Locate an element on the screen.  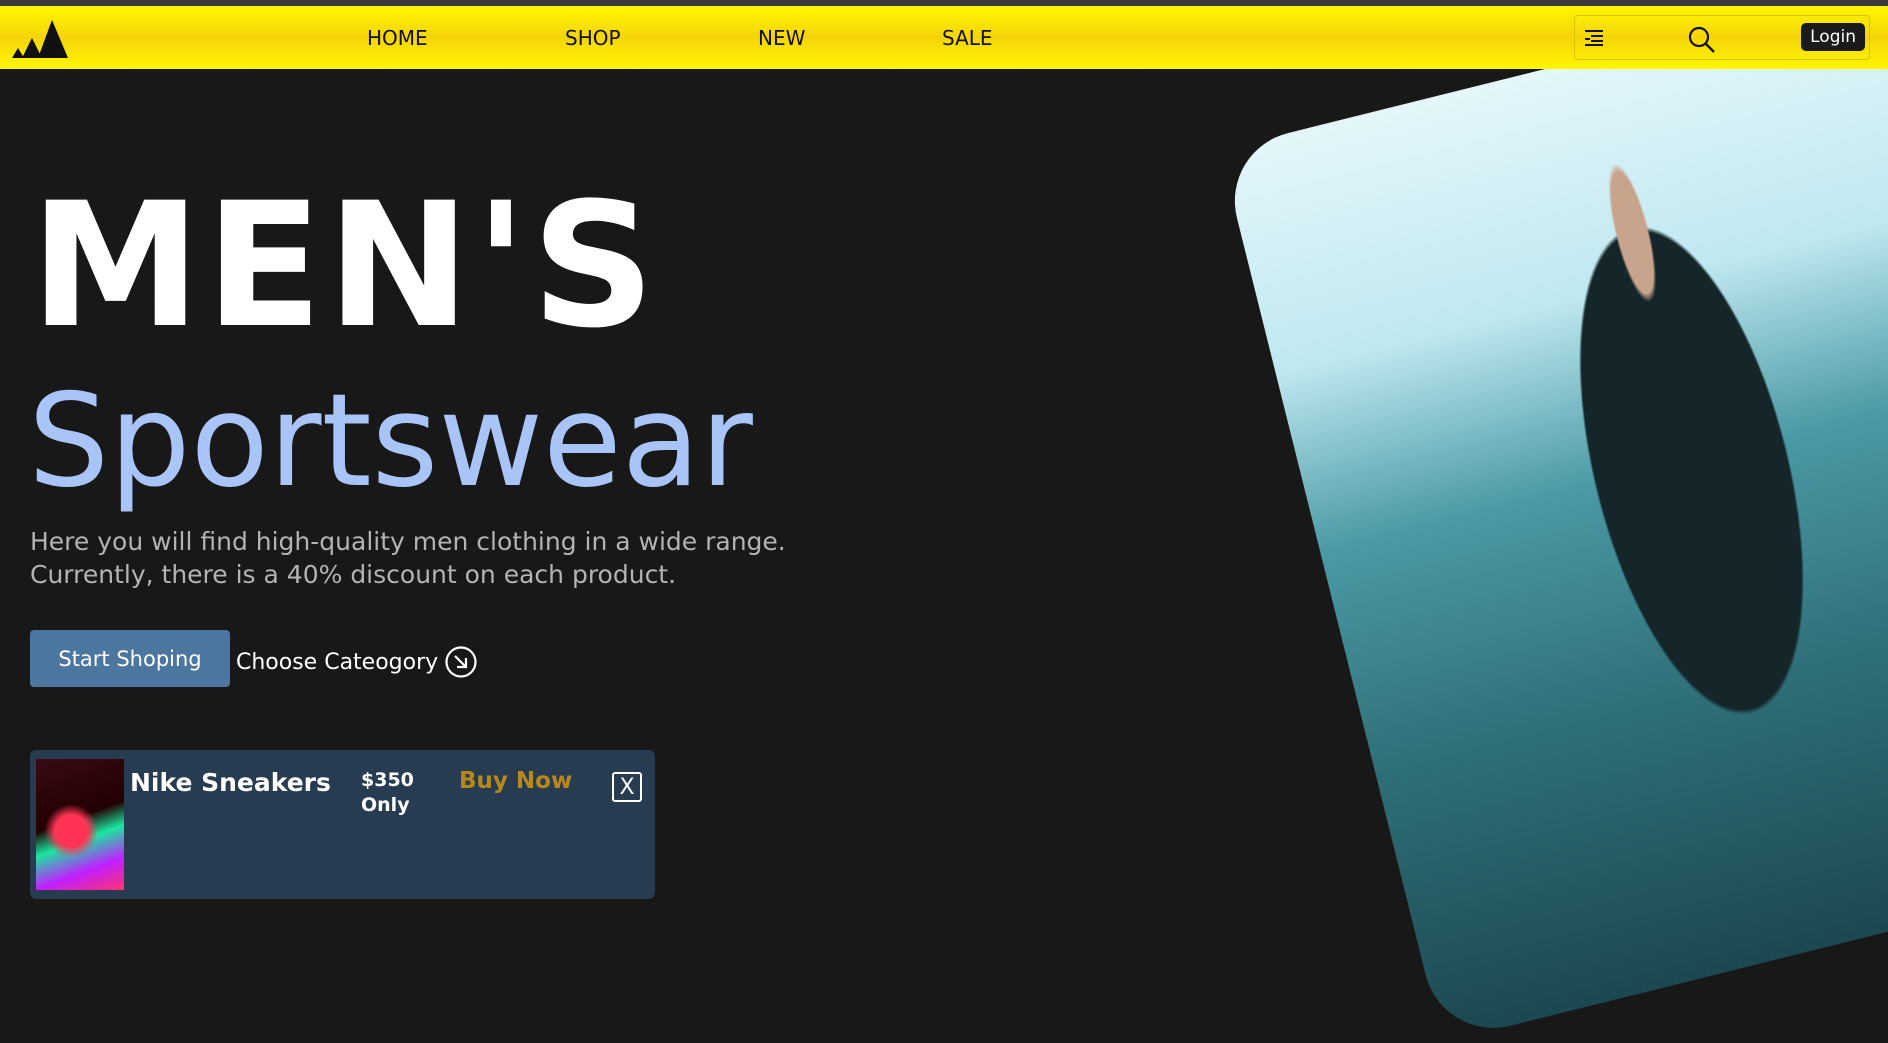
nav-home: HOME is located at coordinates (397, 38).